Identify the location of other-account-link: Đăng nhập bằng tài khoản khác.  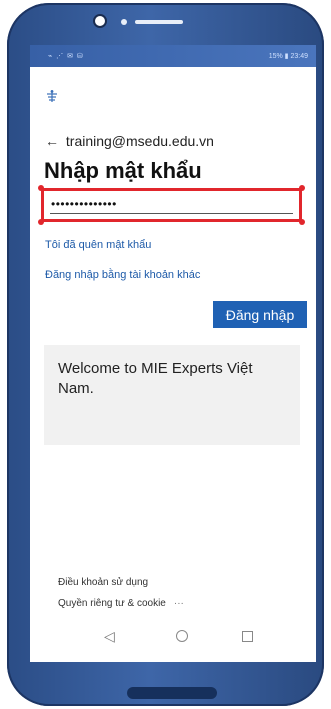
(122, 275).